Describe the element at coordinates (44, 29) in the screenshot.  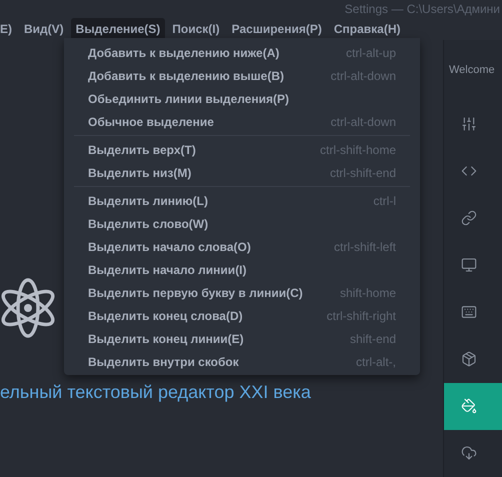
I see `menu-bar-item: Вид(V)` at that location.